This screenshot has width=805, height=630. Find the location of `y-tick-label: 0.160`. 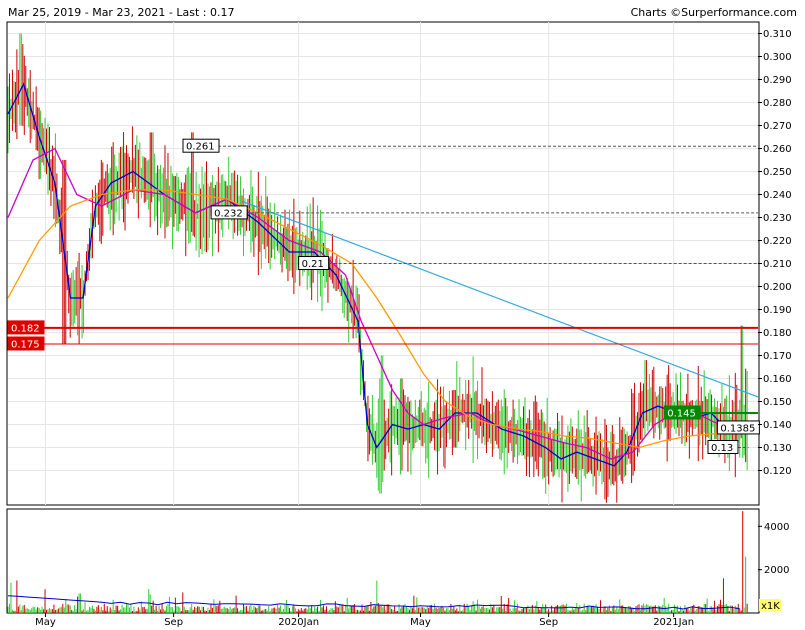

y-tick-label: 0.160 is located at coordinates (777, 379).